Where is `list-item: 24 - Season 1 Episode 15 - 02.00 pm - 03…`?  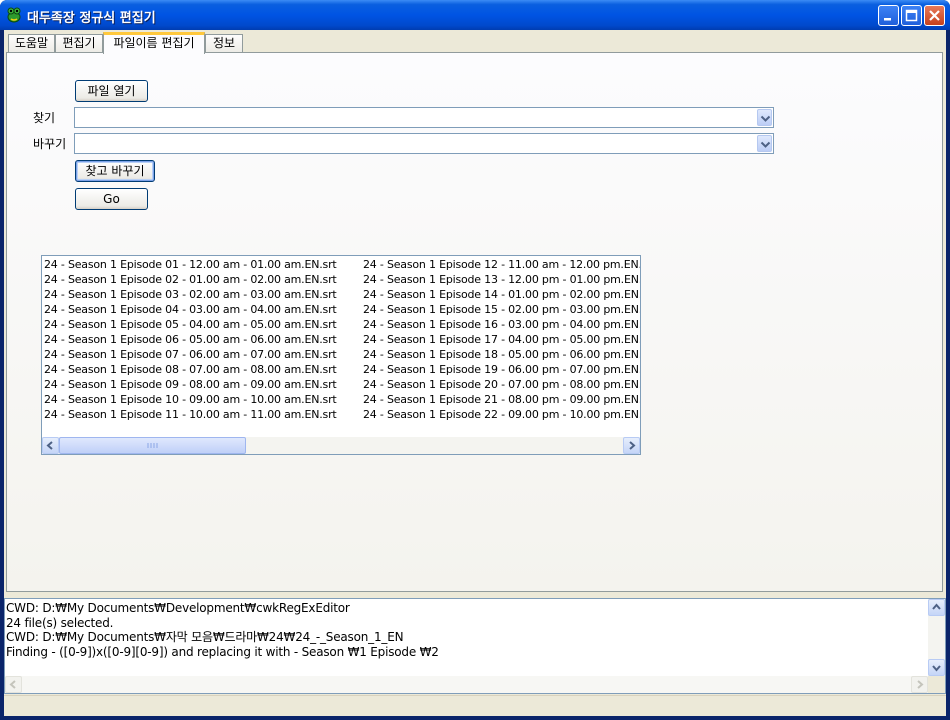
list-item: 24 - Season 1 Episode 15 - 02.00 pm - 03… is located at coordinates (501, 309).